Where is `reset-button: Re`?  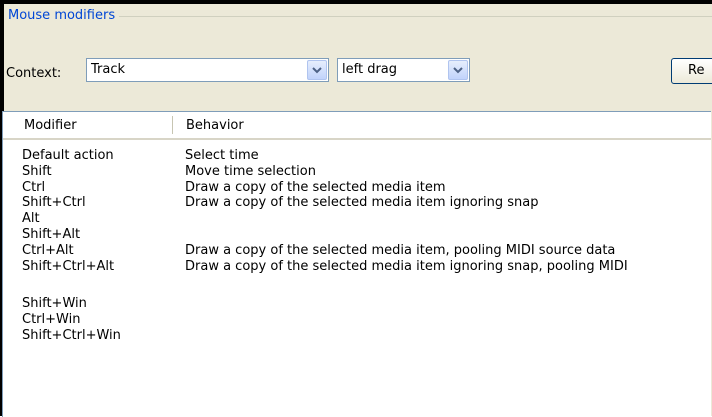 reset-button: Re is located at coordinates (691, 71).